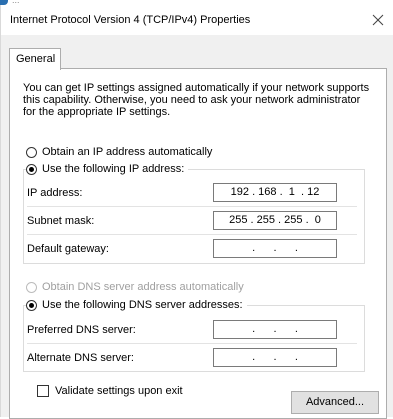 The image size is (393, 419). I want to click on radio-dns-manual-circle, so click(31, 305).